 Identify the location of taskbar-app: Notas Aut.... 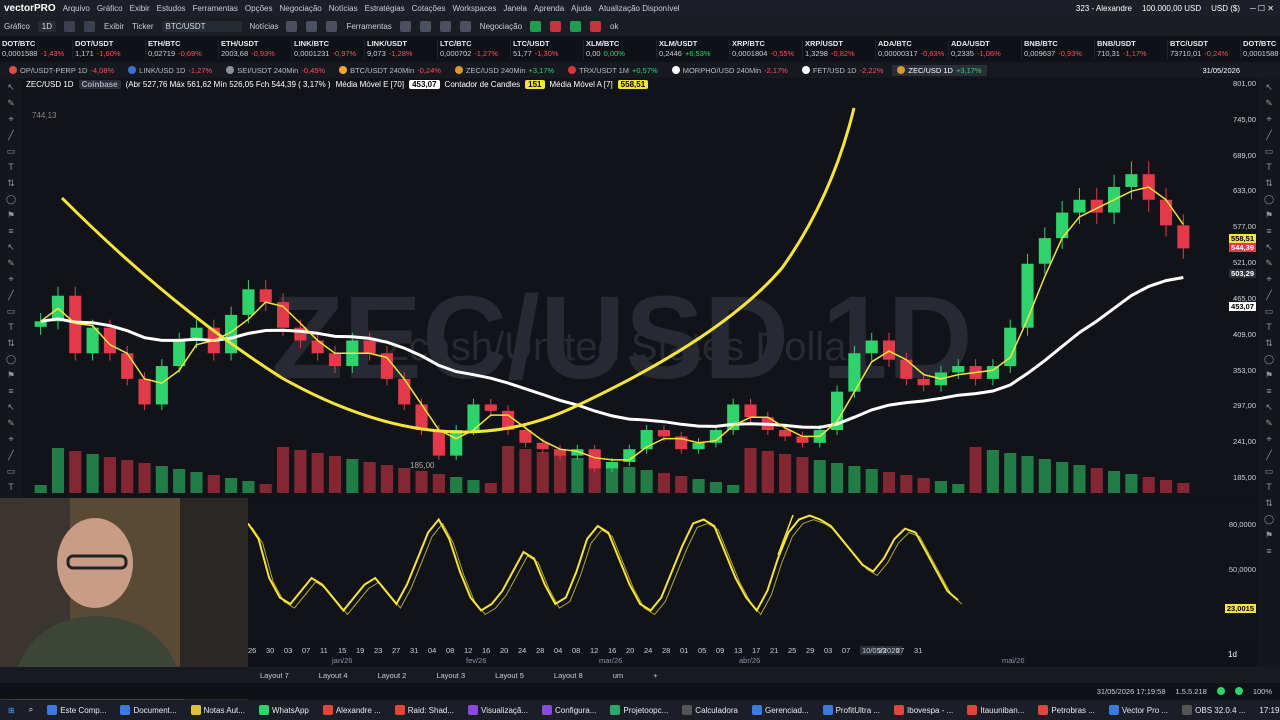
(217, 710).